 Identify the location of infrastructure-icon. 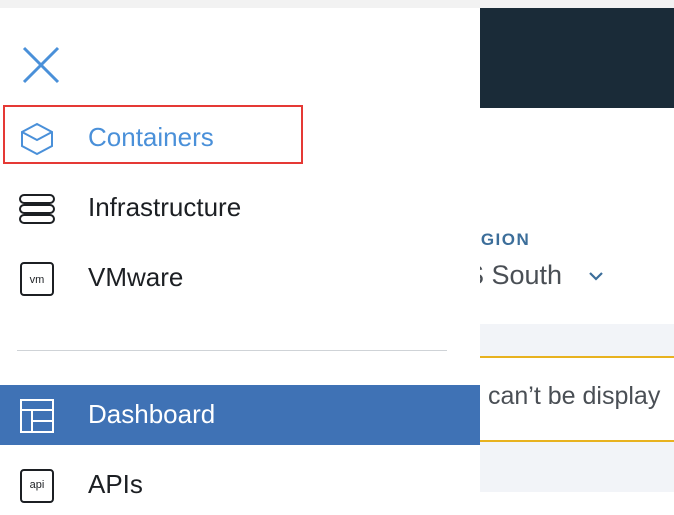
(37, 209).